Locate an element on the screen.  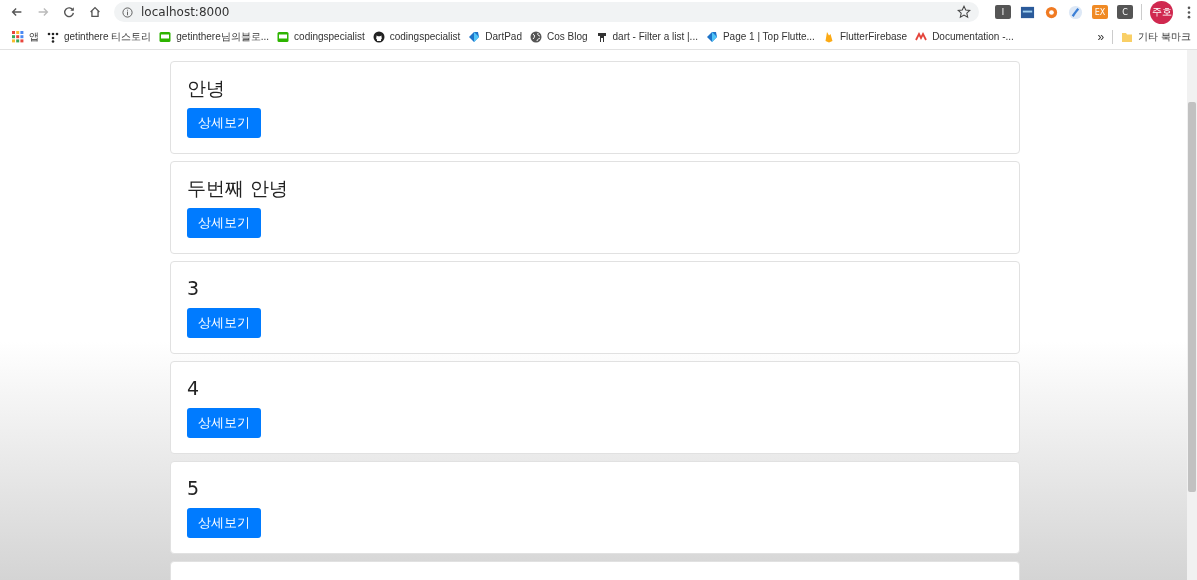
github-logo-icon is located at coordinates (378, 36).